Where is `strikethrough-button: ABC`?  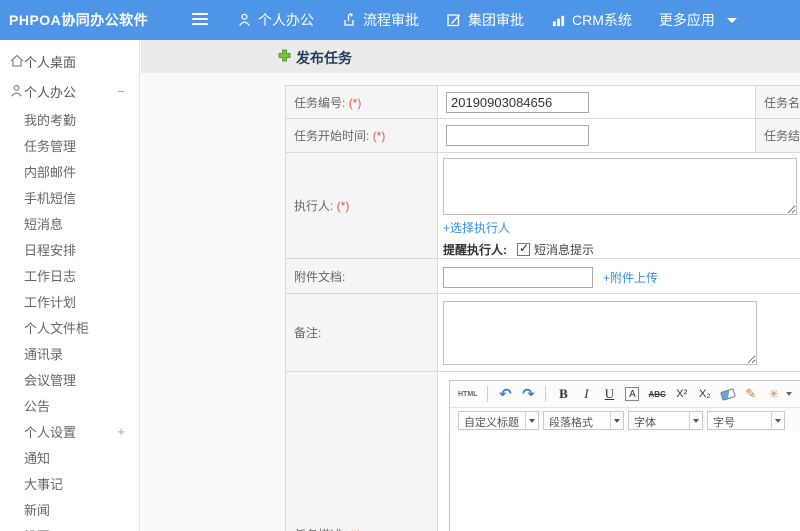
strikethrough-button: ABC is located at coordinates (656, 394).